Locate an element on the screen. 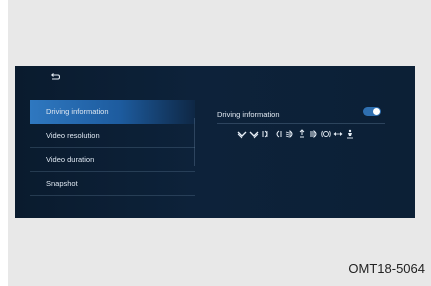  hazard-arrows-icon is located at coordinates (338, 134).